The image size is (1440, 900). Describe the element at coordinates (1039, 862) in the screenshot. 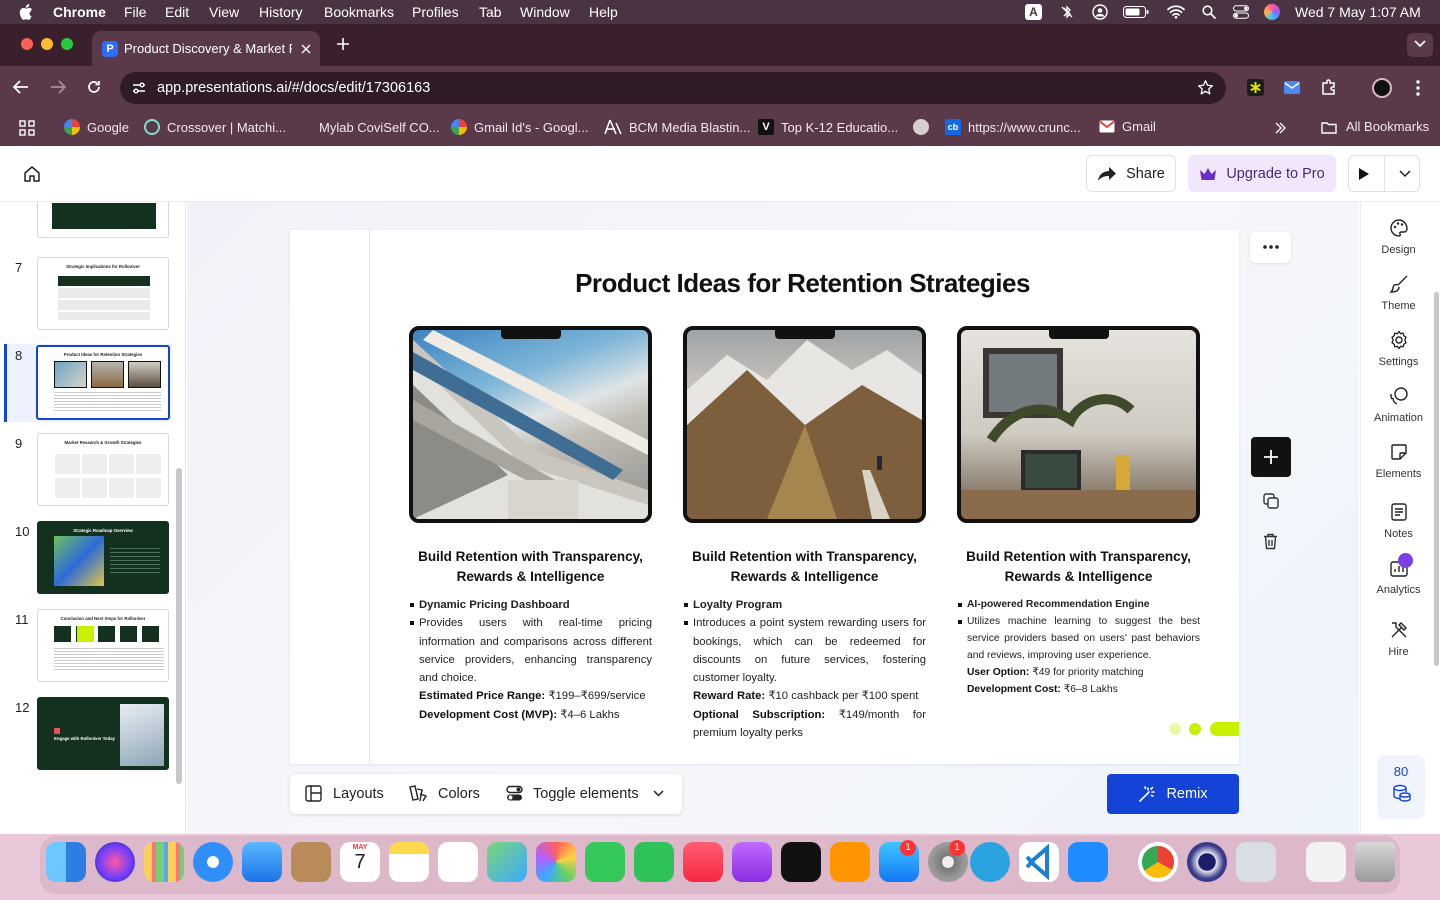

I see `dock-vscode-icon` at that location.